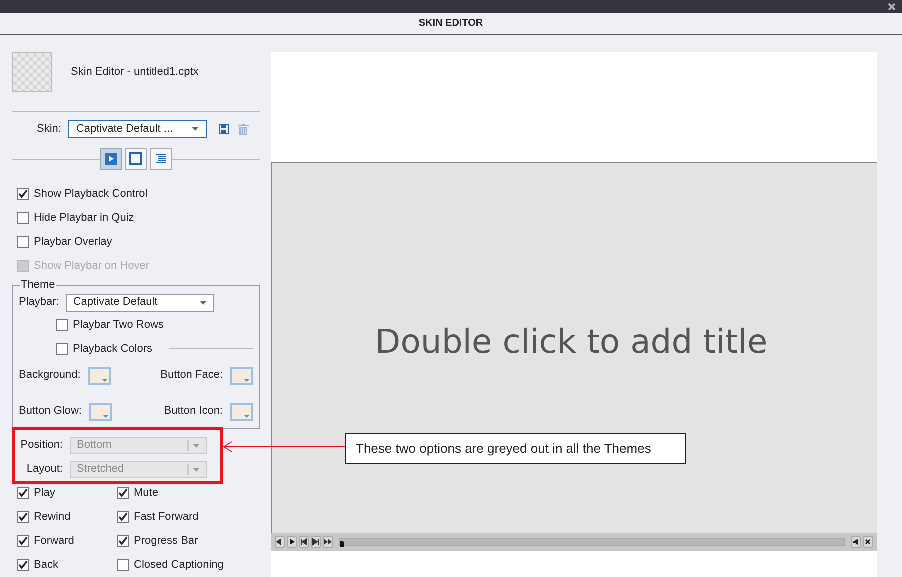  I want to click on checkbox-label: Closed Captioning, so click(179, 565).